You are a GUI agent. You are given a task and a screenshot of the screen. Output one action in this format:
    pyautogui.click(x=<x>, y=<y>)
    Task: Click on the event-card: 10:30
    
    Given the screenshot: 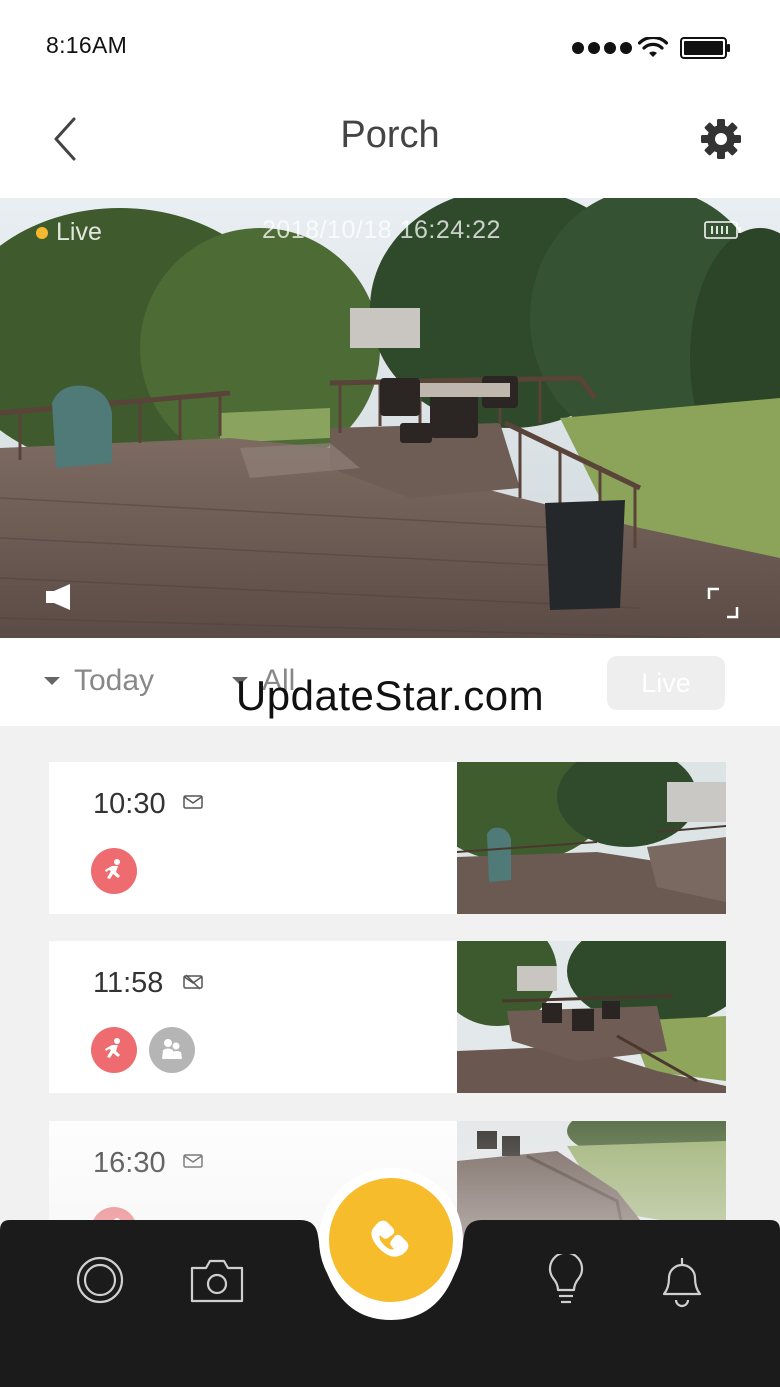 What is the action you would take?
    pyautogui.click(x=387, y=838)
    